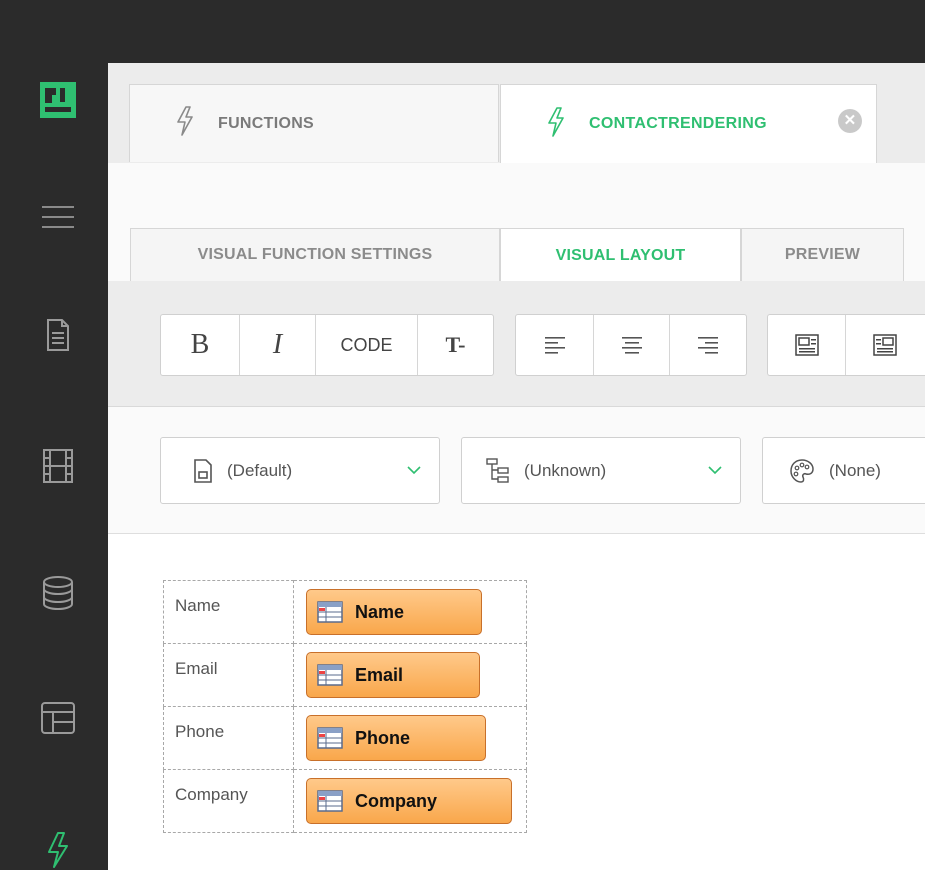 The height and width of the screenshot is (870, 925). Describe the element at coordinates (228, 738) in the screenshot. I see `row-label: Phone` at that location.